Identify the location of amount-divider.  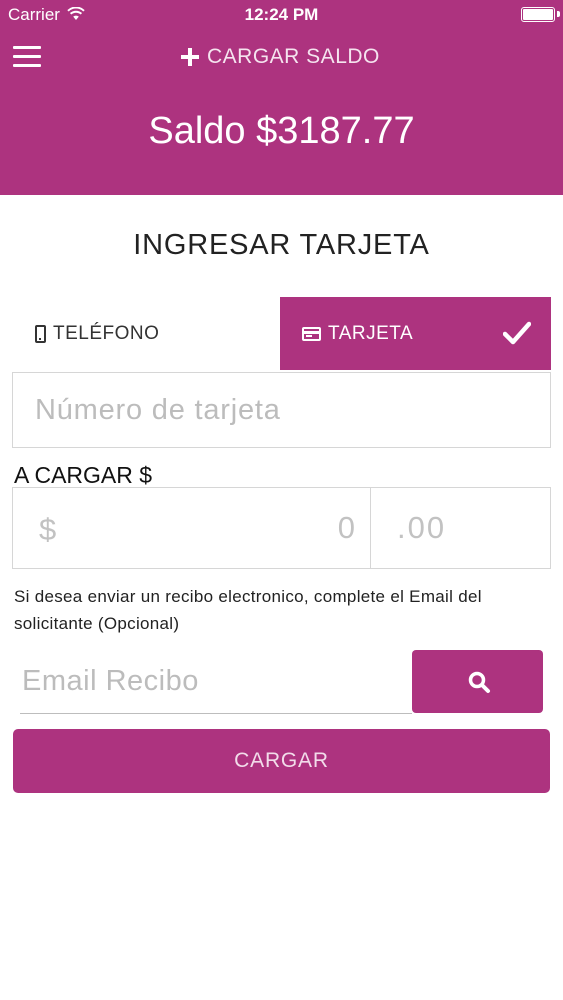
(370, 528).